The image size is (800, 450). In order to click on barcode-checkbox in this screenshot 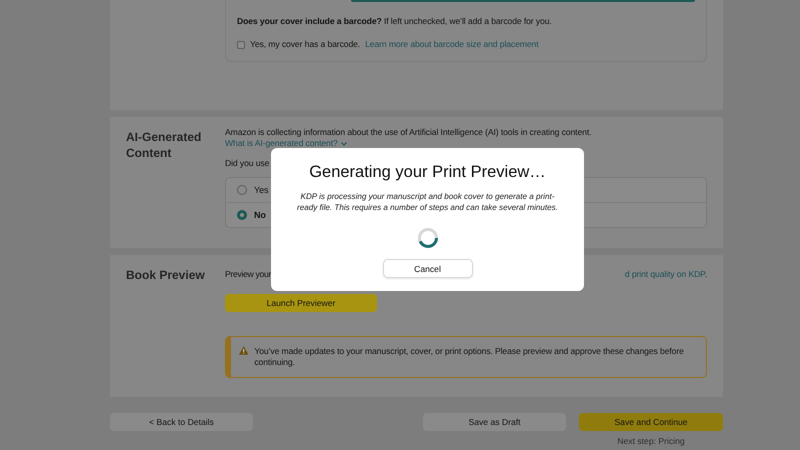, I will do `click(241, 44)`.